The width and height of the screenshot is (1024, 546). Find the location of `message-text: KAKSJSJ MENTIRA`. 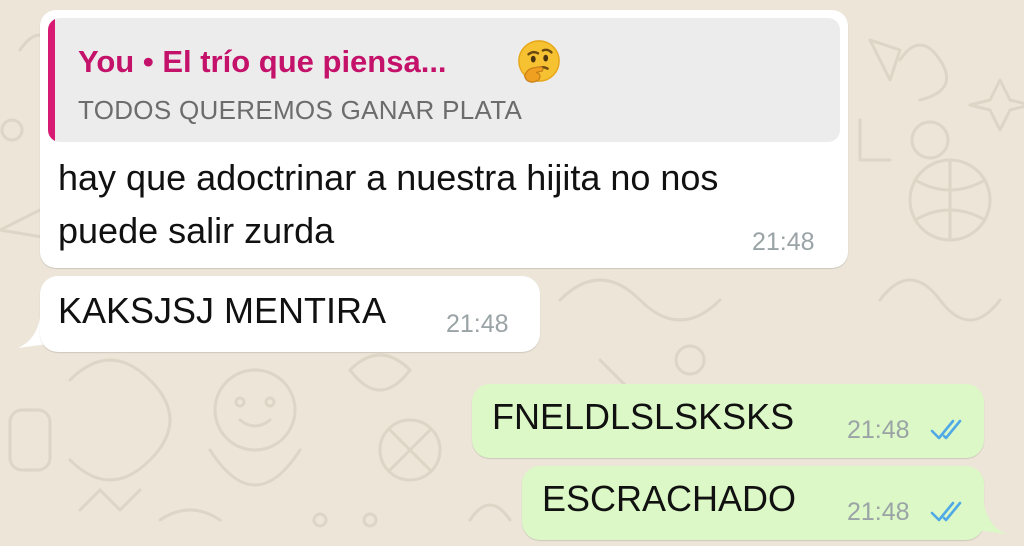

message-text: KAKSJSJ MENTIRA is located at coordinates (222, 310).